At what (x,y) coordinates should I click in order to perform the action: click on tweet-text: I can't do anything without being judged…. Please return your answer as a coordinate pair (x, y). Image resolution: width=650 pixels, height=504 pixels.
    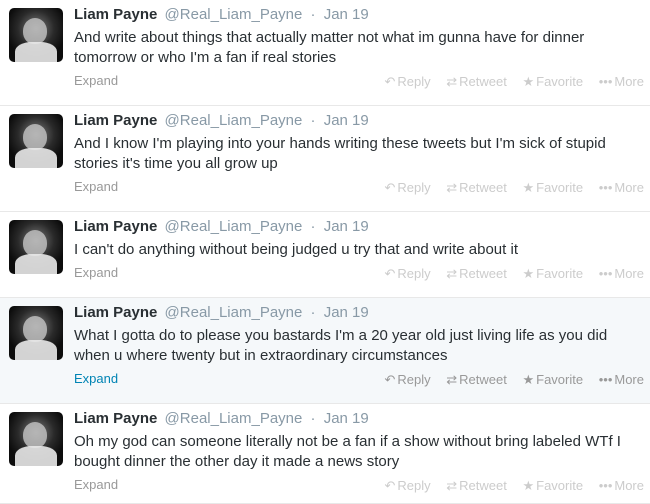
    Looking at the image, I should click on (296, 249).